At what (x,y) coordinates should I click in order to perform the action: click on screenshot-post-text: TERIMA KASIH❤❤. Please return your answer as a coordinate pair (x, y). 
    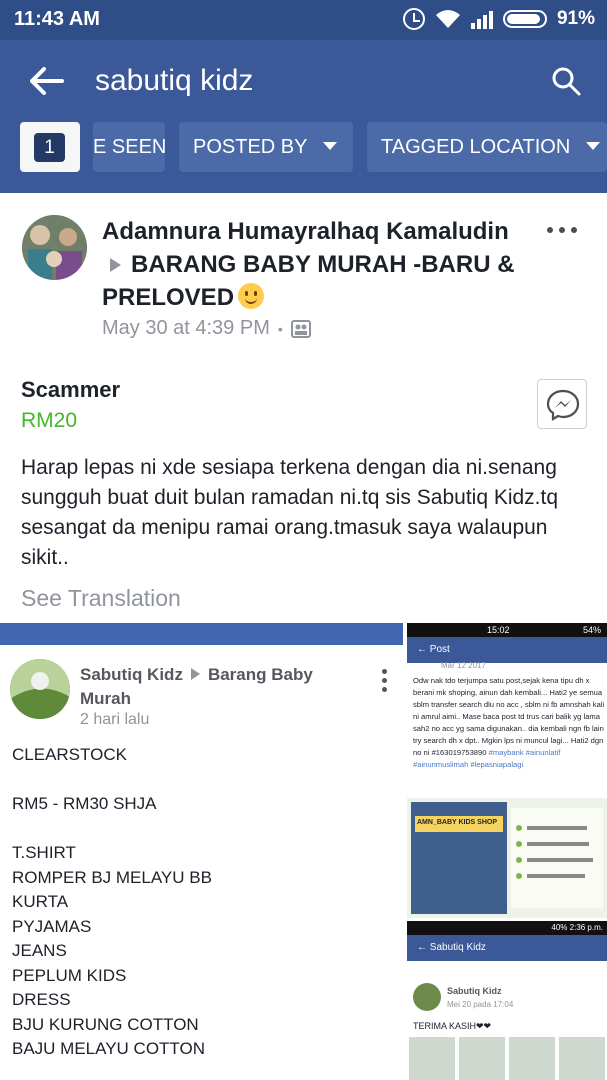
    Looking at the image, I should click on (452, 1026).